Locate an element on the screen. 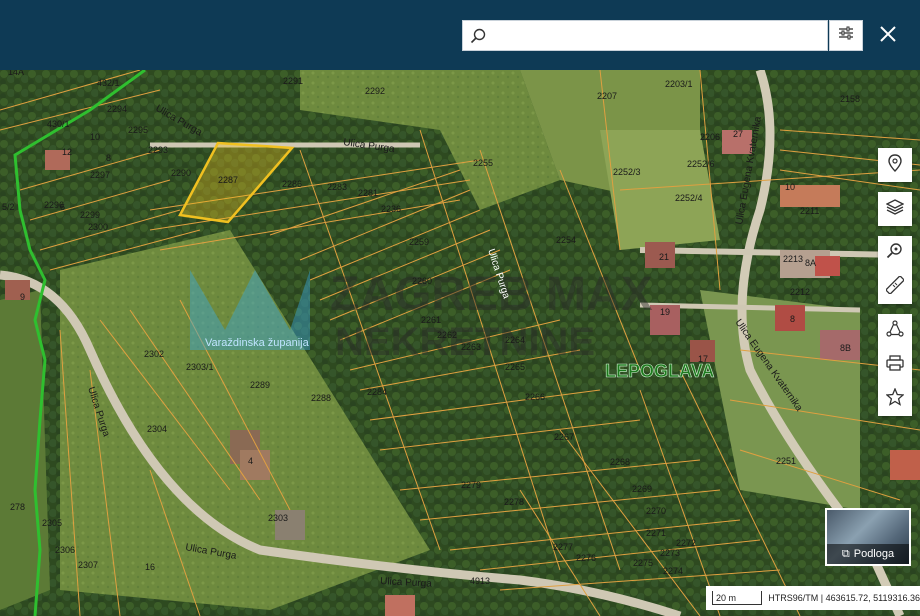 This screenshot has height=616, width=920. parcel-number: 2158 is located at coordinates (850, 99).